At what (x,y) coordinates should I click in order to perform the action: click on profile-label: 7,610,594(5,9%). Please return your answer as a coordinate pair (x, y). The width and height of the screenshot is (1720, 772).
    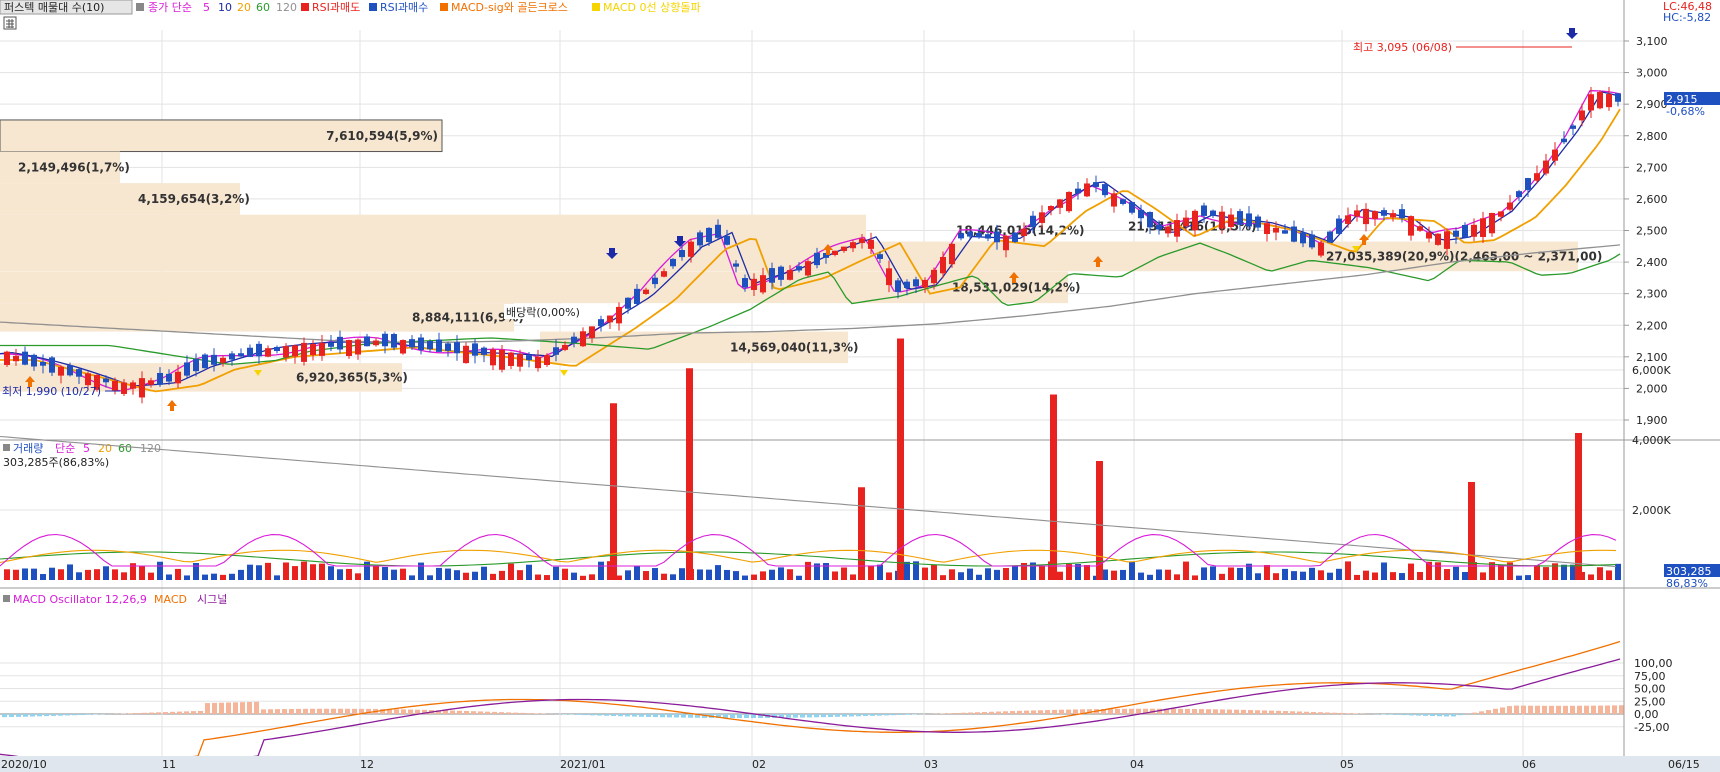
    Looking at the image, I should click on (382, 136).